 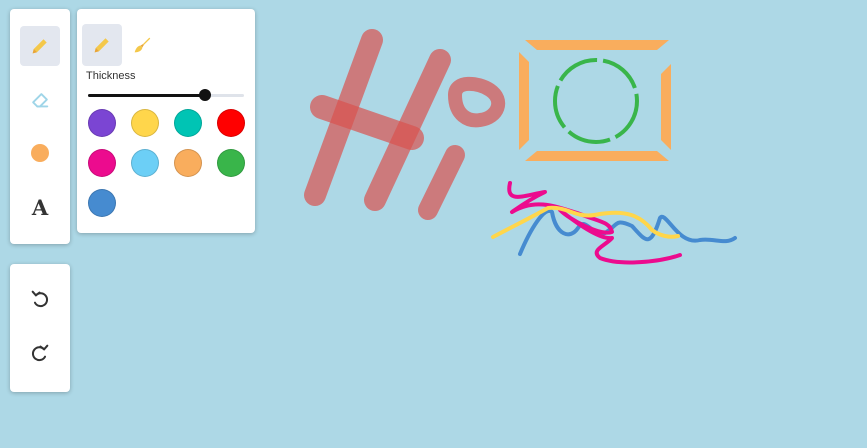 I want to click on pencil-tool-button, so click(x=40, y=46).